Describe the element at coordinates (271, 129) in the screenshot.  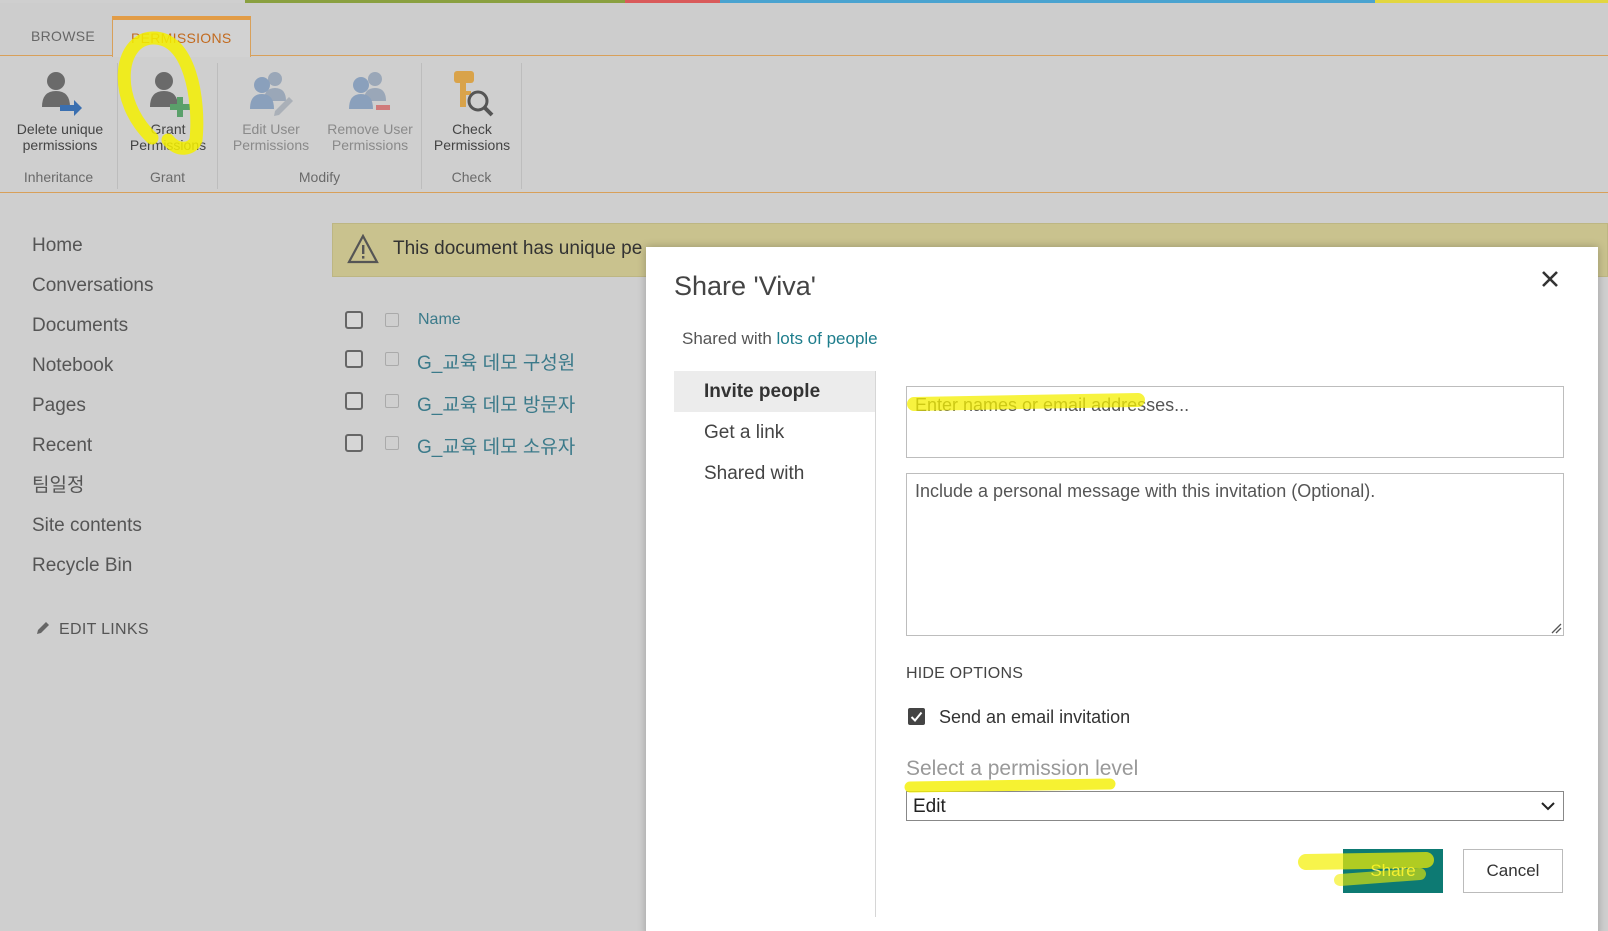
I see `button-label-line1: Edit User` at that location.